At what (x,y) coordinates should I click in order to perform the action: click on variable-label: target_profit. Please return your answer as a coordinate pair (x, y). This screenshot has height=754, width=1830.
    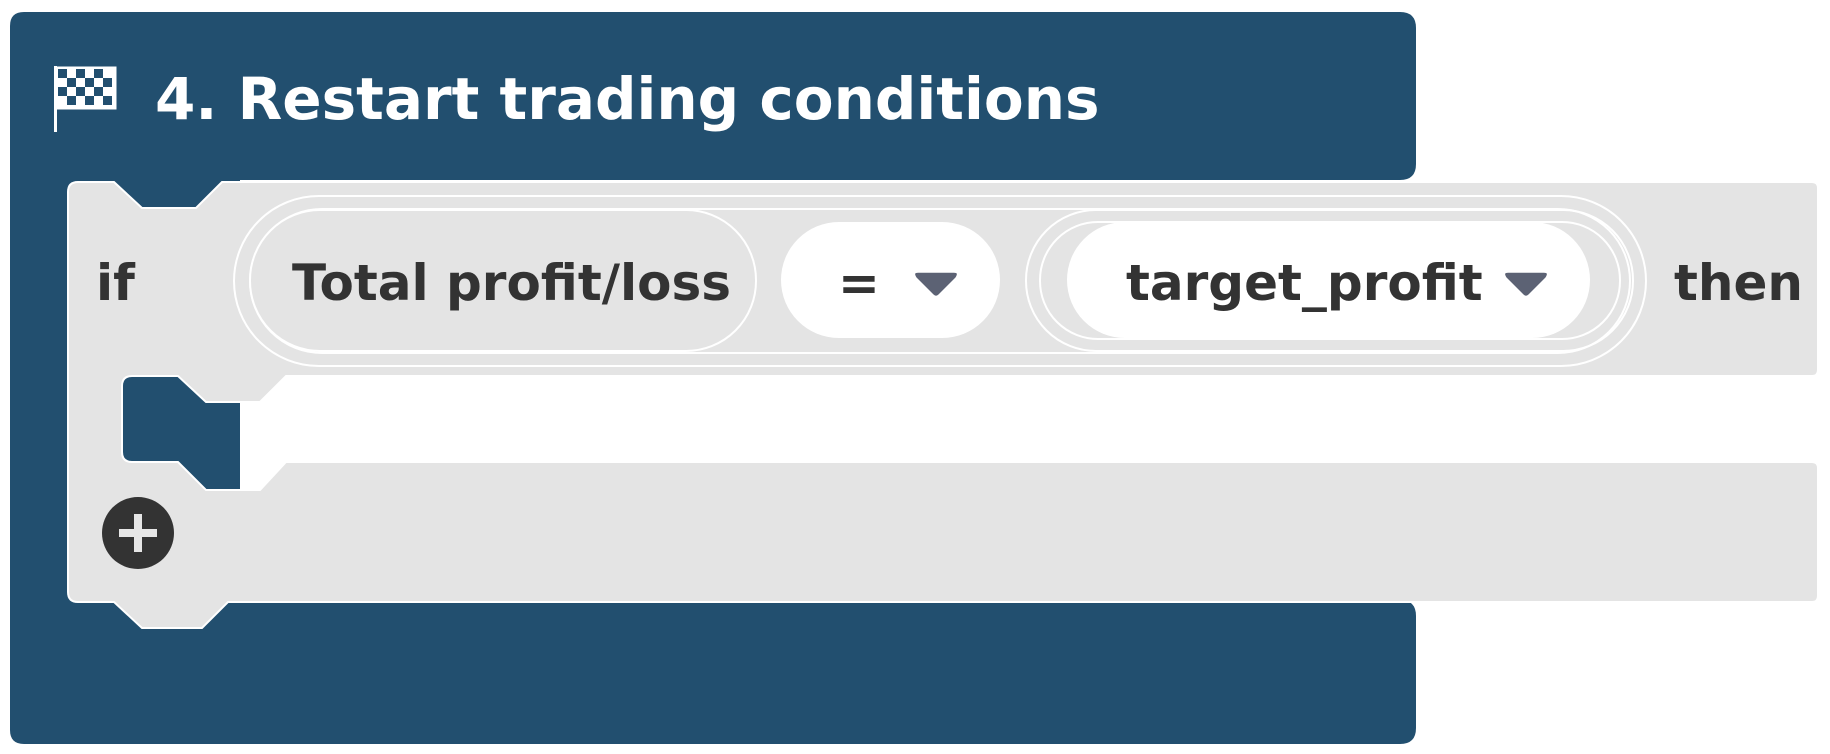
    Looking at the image, I should click on (1304, 283).